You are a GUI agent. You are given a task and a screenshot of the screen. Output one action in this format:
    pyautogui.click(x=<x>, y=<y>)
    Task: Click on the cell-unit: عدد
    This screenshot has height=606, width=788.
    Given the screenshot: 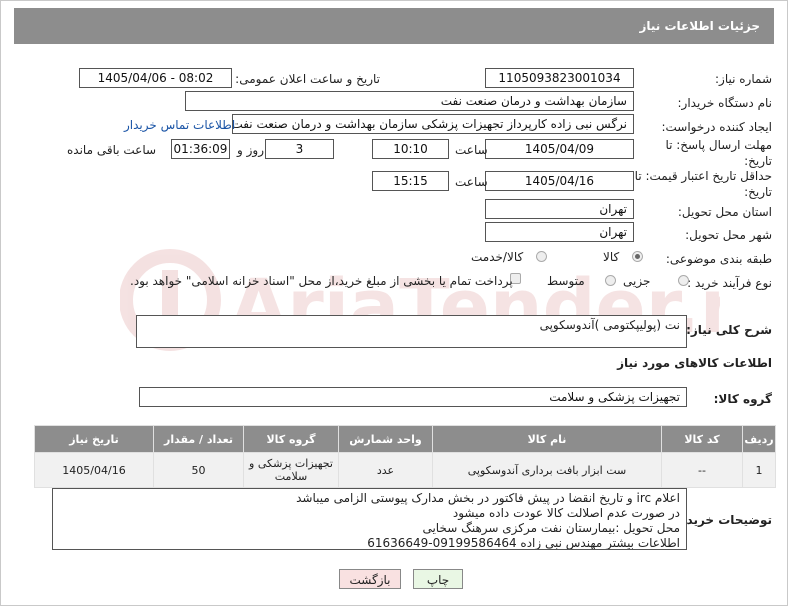 What is the action you would take?
    pyautogui.click(x=385, y=470)
    